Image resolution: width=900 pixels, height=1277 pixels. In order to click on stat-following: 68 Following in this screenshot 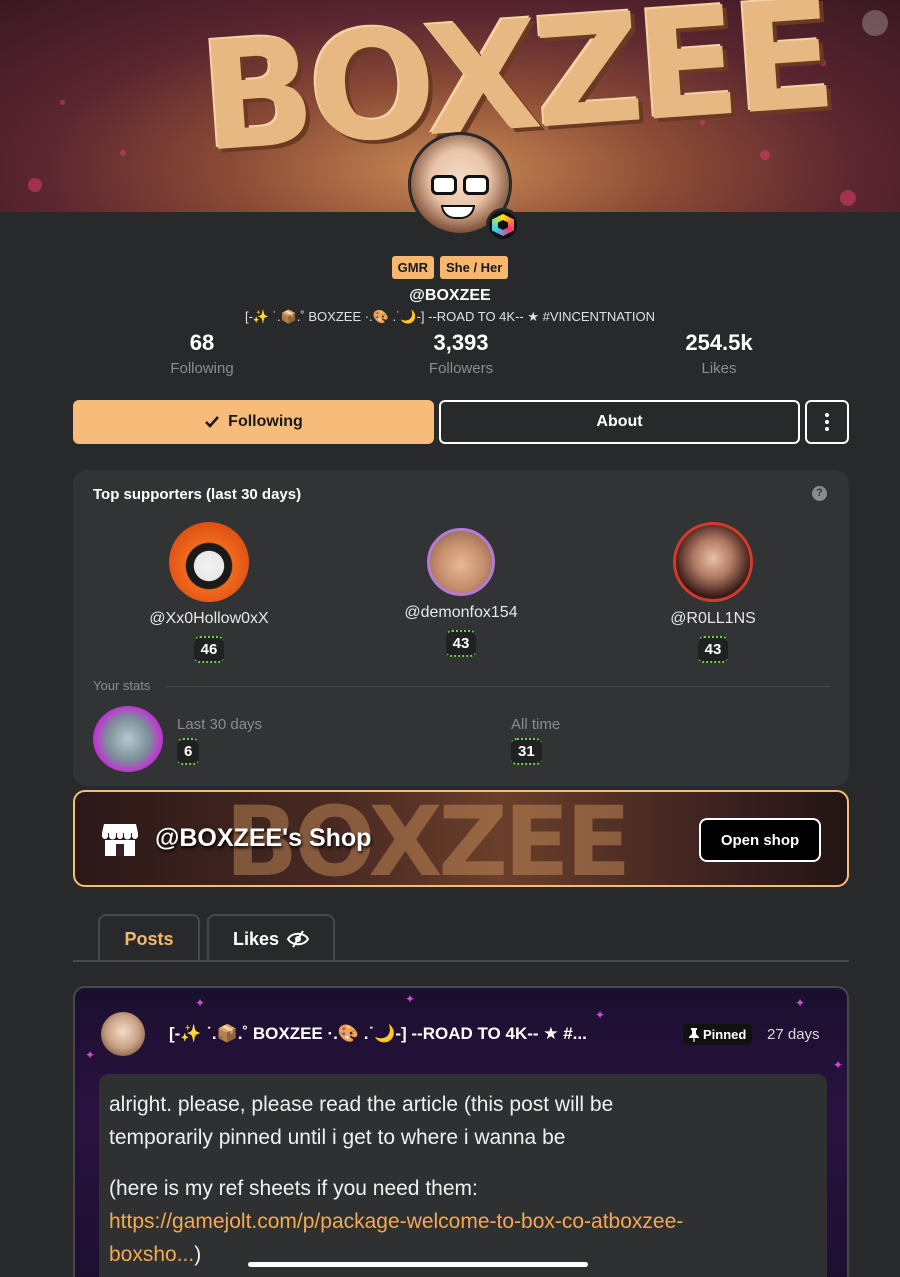, I will do `click(202, 353)`.